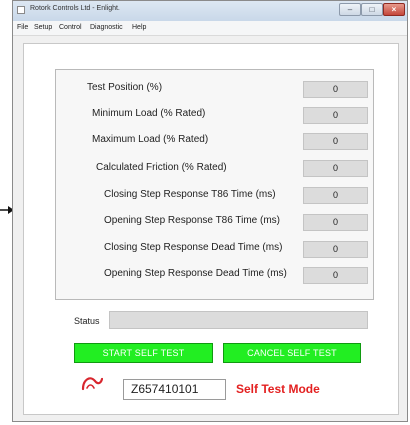 The height and width of the screenshot is (425, 410). Describe the element at coordinates (143, 353) in the screenshot. I see `start-self-test-button: START SELF TEST` at that location.